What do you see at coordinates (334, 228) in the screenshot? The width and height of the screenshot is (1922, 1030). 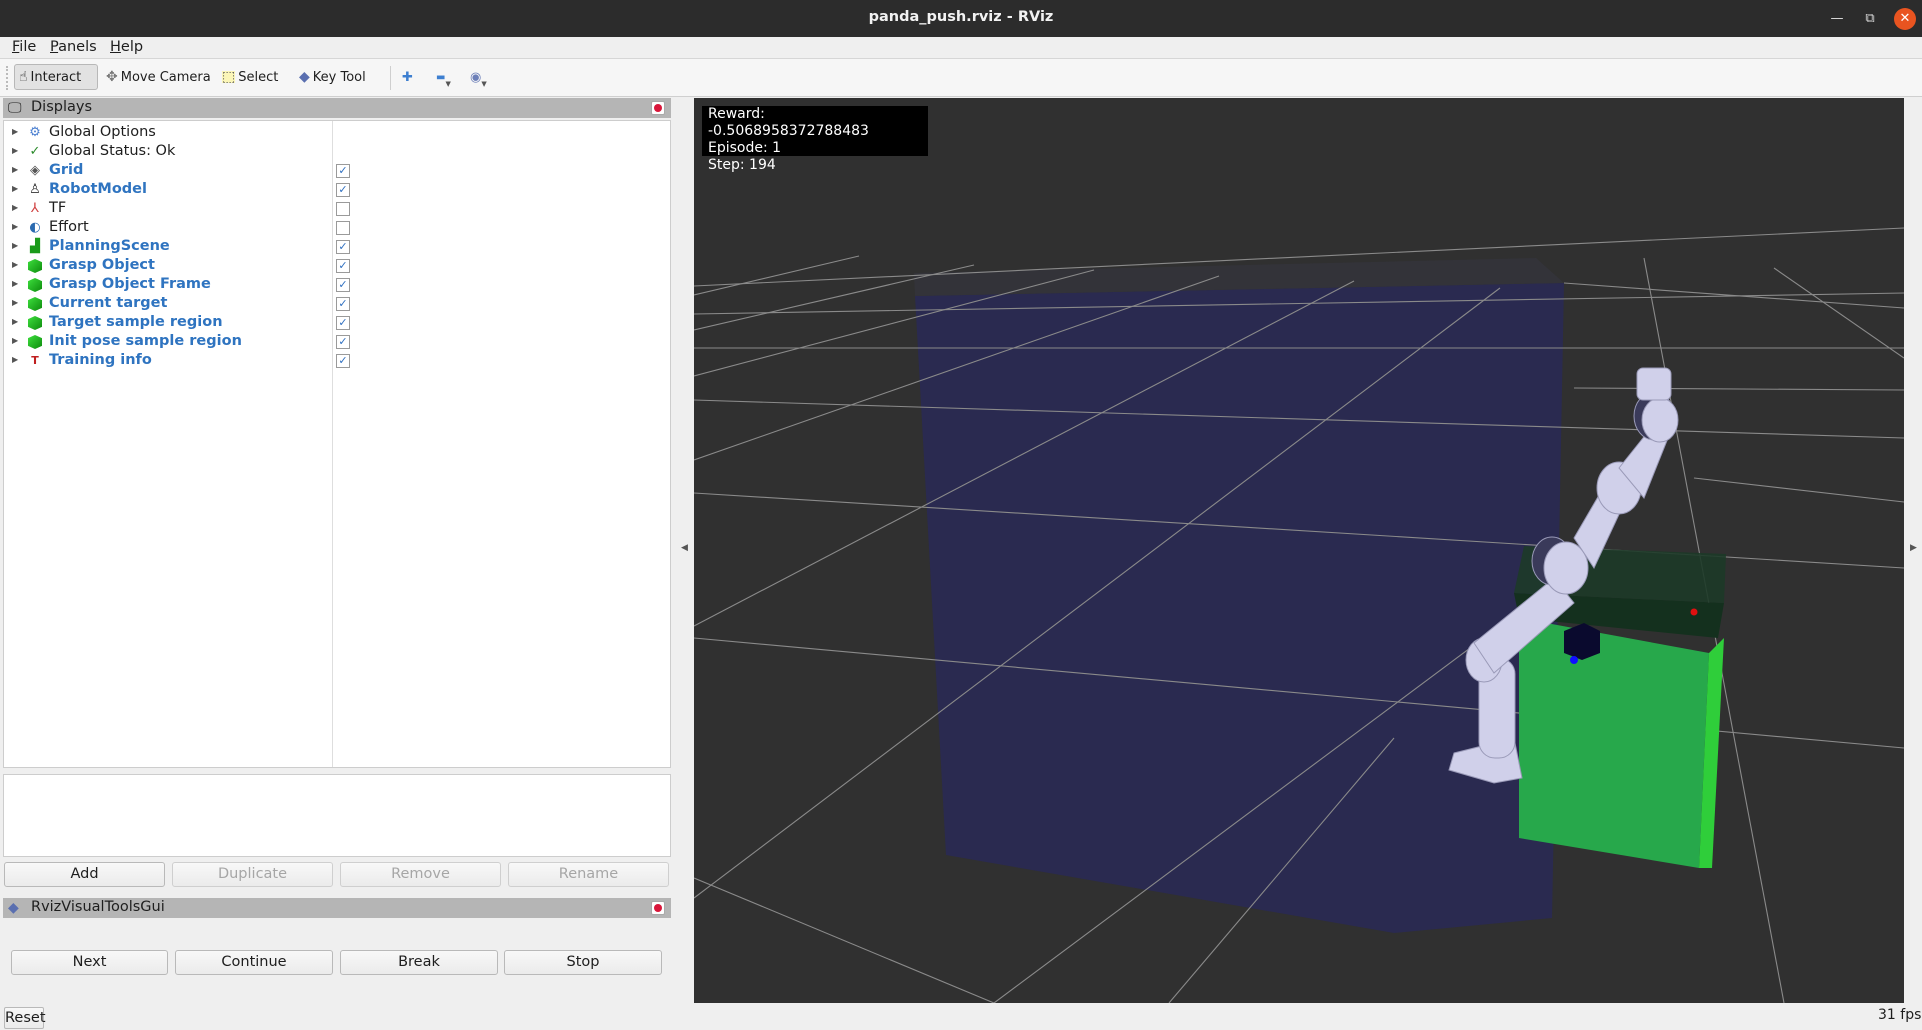 I see `display-item-effort: ▶ ◐ Effort` at bounding box center [334, 228].